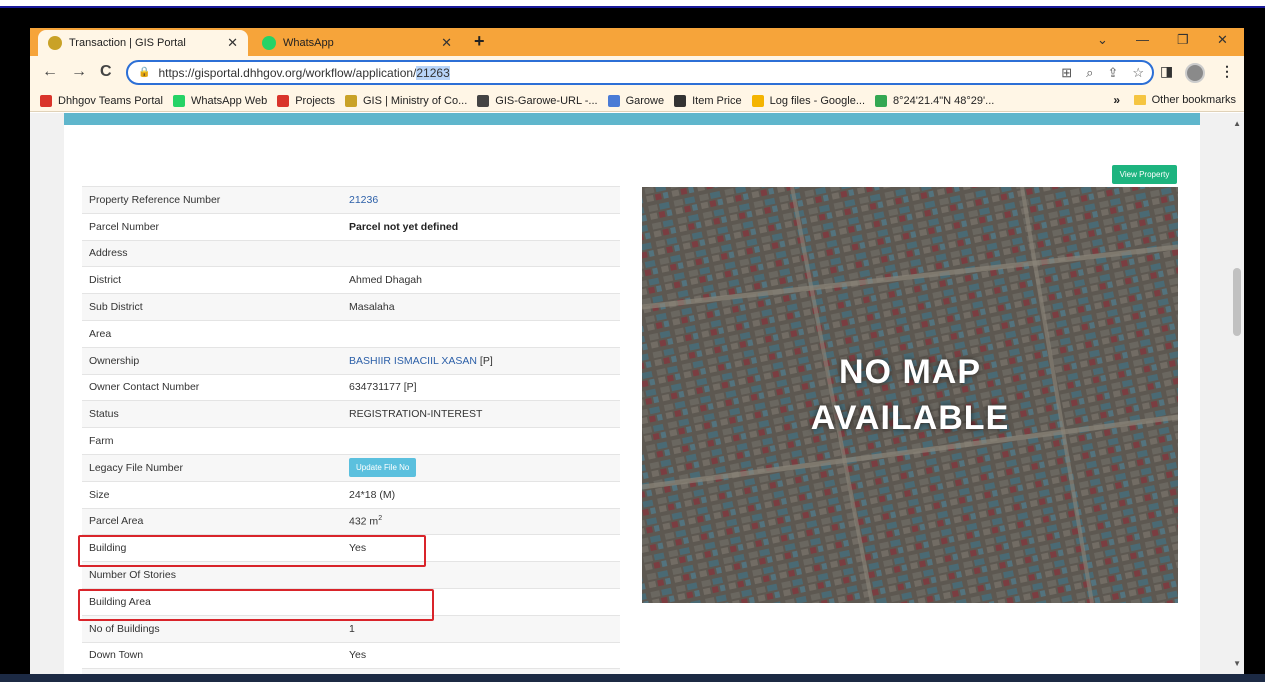  Describe the element at coordinates (1144, 174) in the screenshot. I see `view-property-button: View Property` at that location.